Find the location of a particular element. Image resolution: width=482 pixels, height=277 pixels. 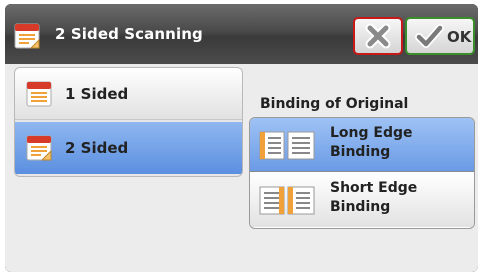

two-sided-doc-icon is located at coordinates (27, 36).